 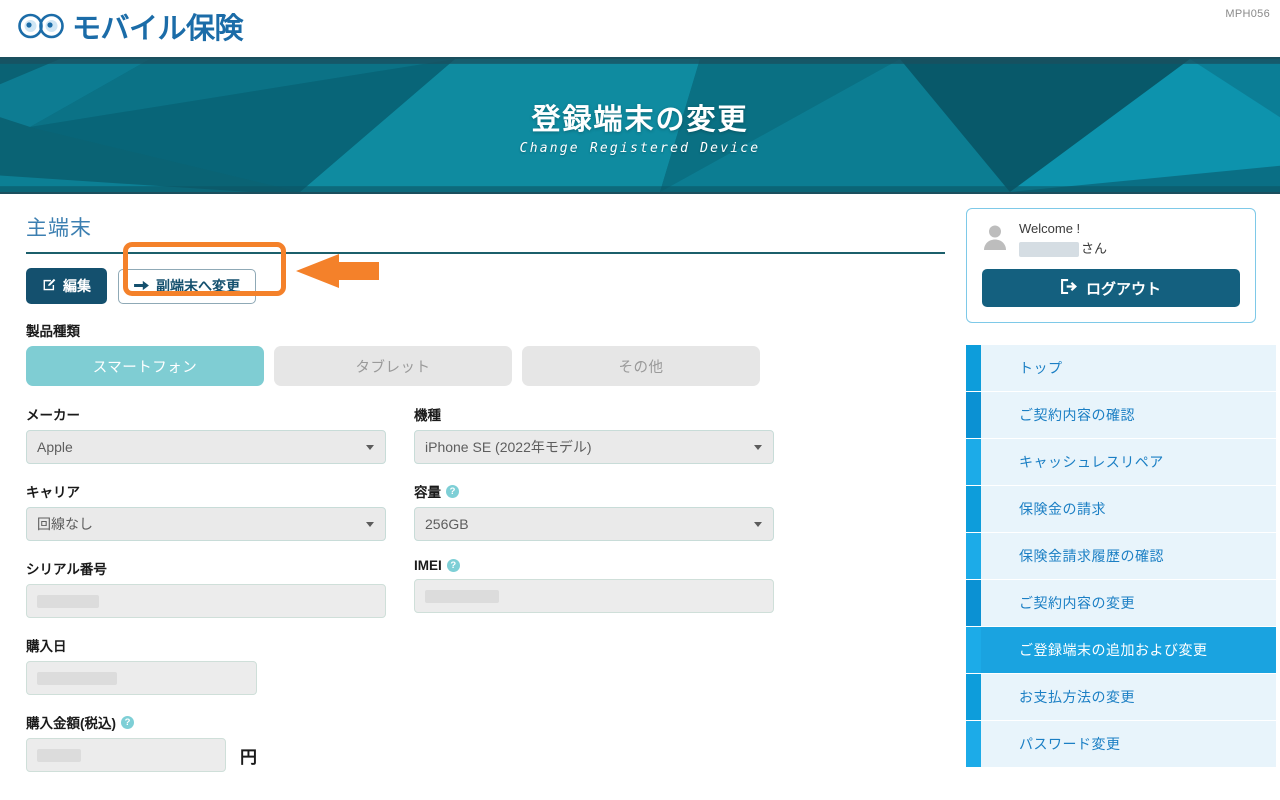 What do you see at coordinates (494, 742) in the screenshot?
I see `form-row-purchase-amount: 購入金額(税込) ? 円` at bounding box center [494, 742].